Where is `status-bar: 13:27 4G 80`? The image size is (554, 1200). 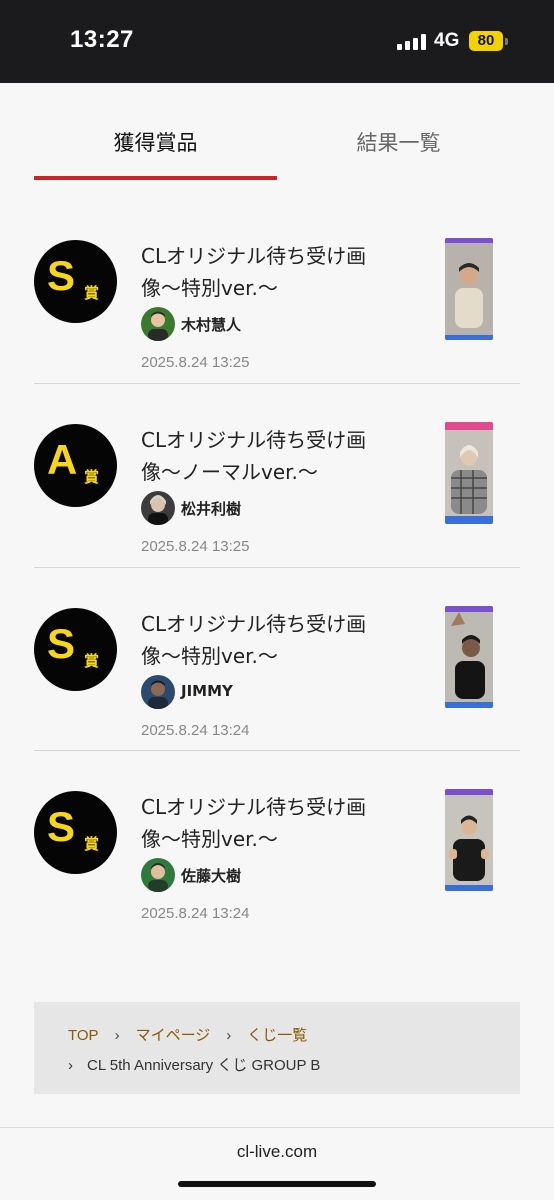 status-bar: 13:27 4G 80 is located at coordinates (277, 41).